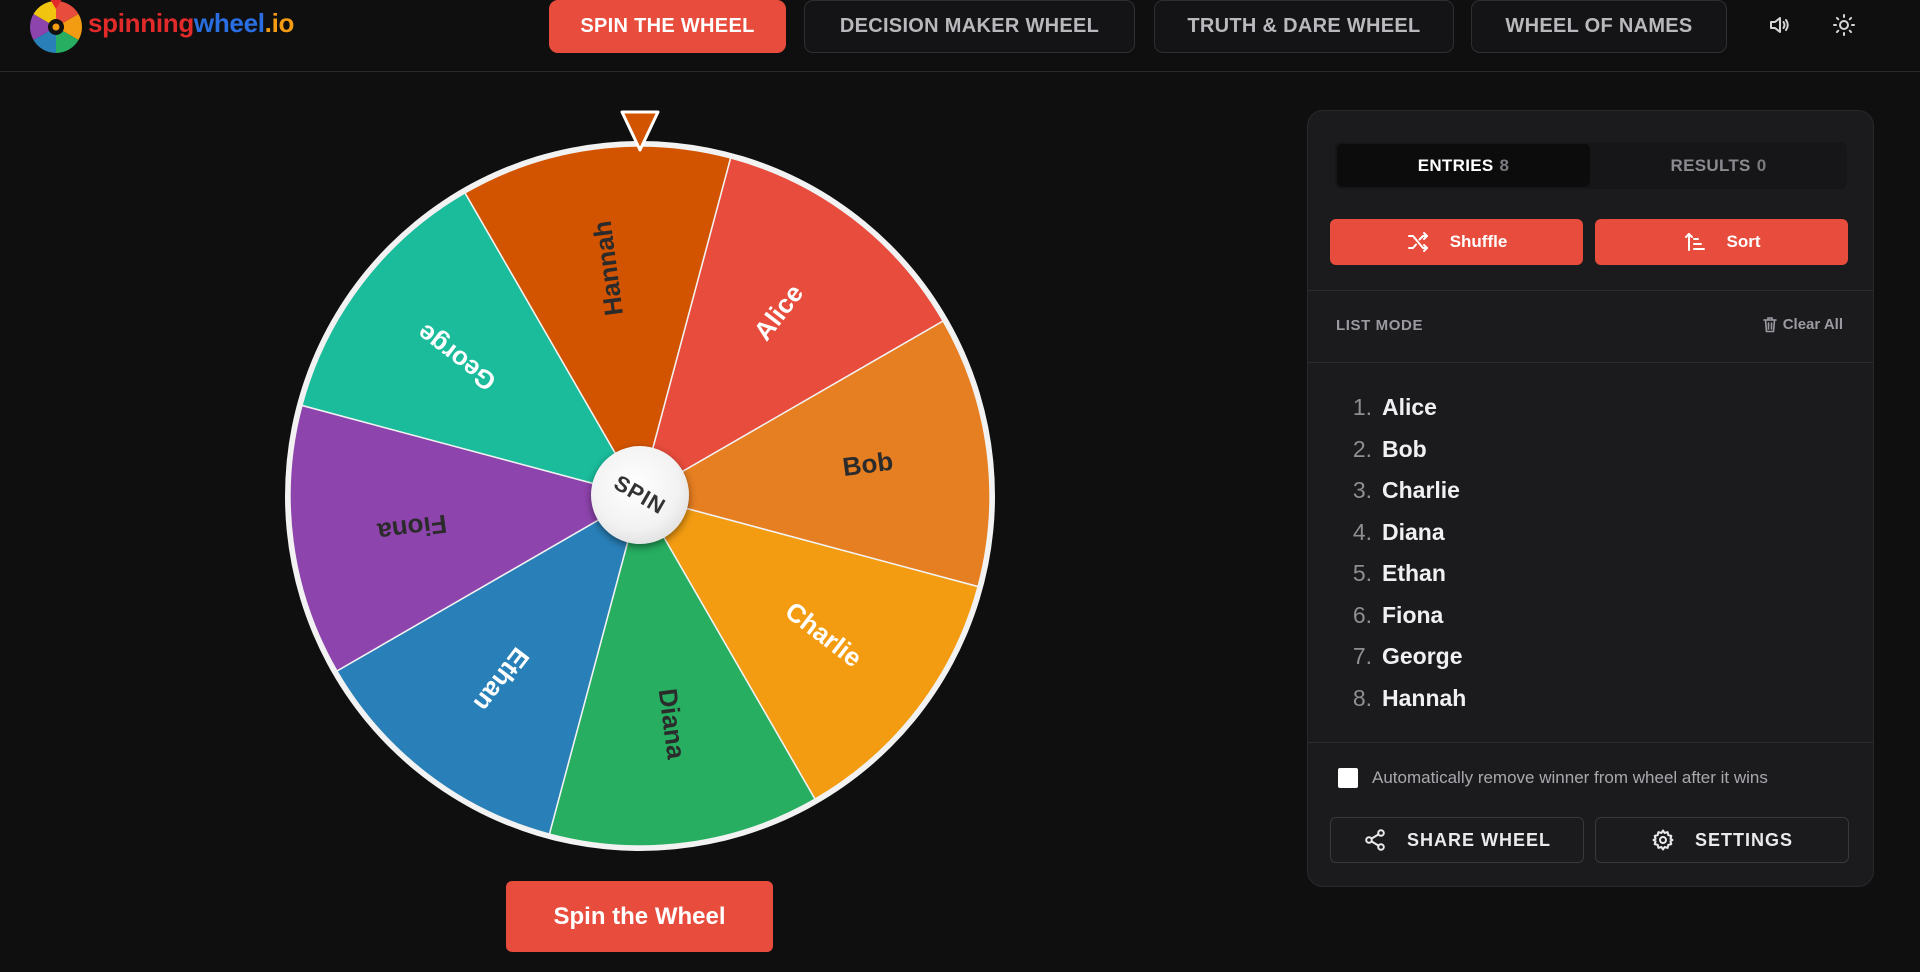 The width and height of the screenshot is (1920, 972). Describe the element at coordinates (1455, 165) in the screenshot. I see `tab-entries-label: ENTRIES` at that location.